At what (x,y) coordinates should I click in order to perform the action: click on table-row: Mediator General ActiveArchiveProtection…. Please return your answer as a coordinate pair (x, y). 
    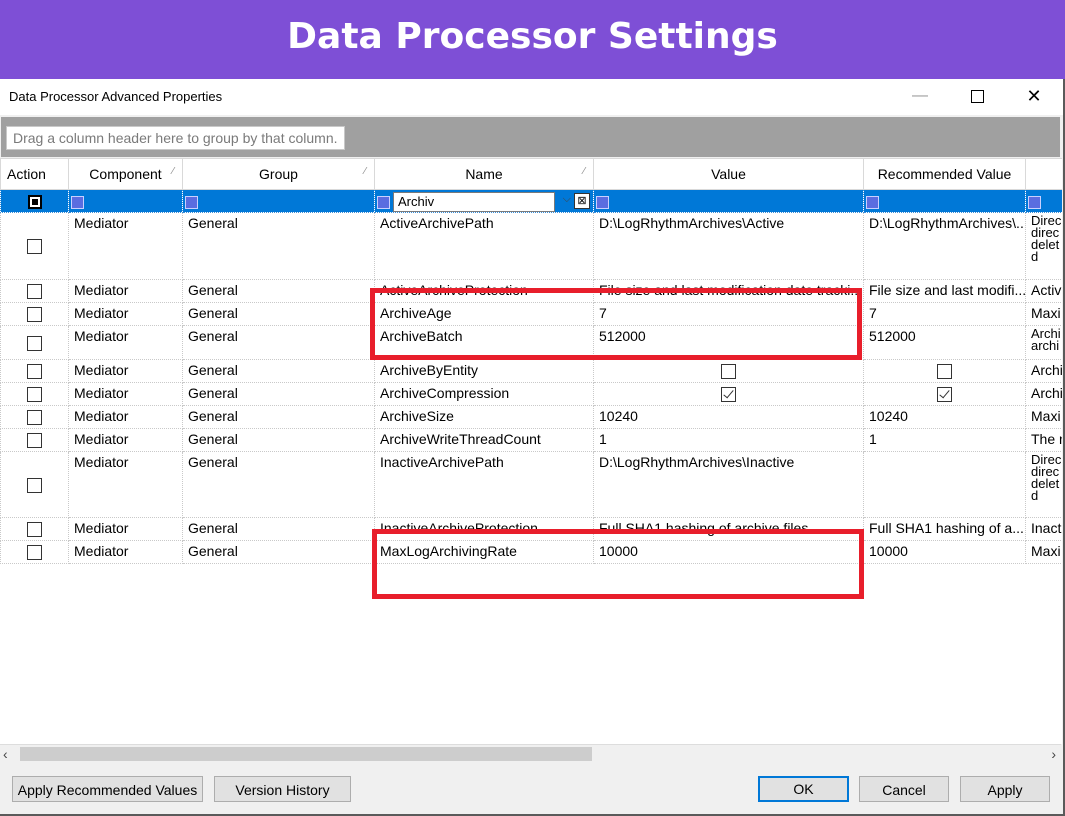
    Looking at the image, I should click on (531, 291).